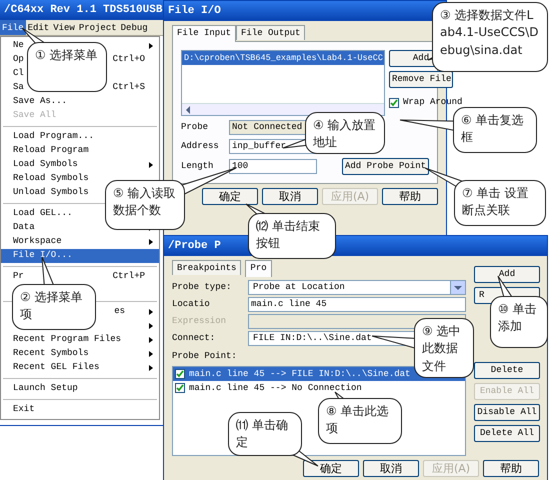 The image size is (550, 480). Describe the element at coordinates (200, 321) in the screenshot. I see `field-label: Expression` at that location.